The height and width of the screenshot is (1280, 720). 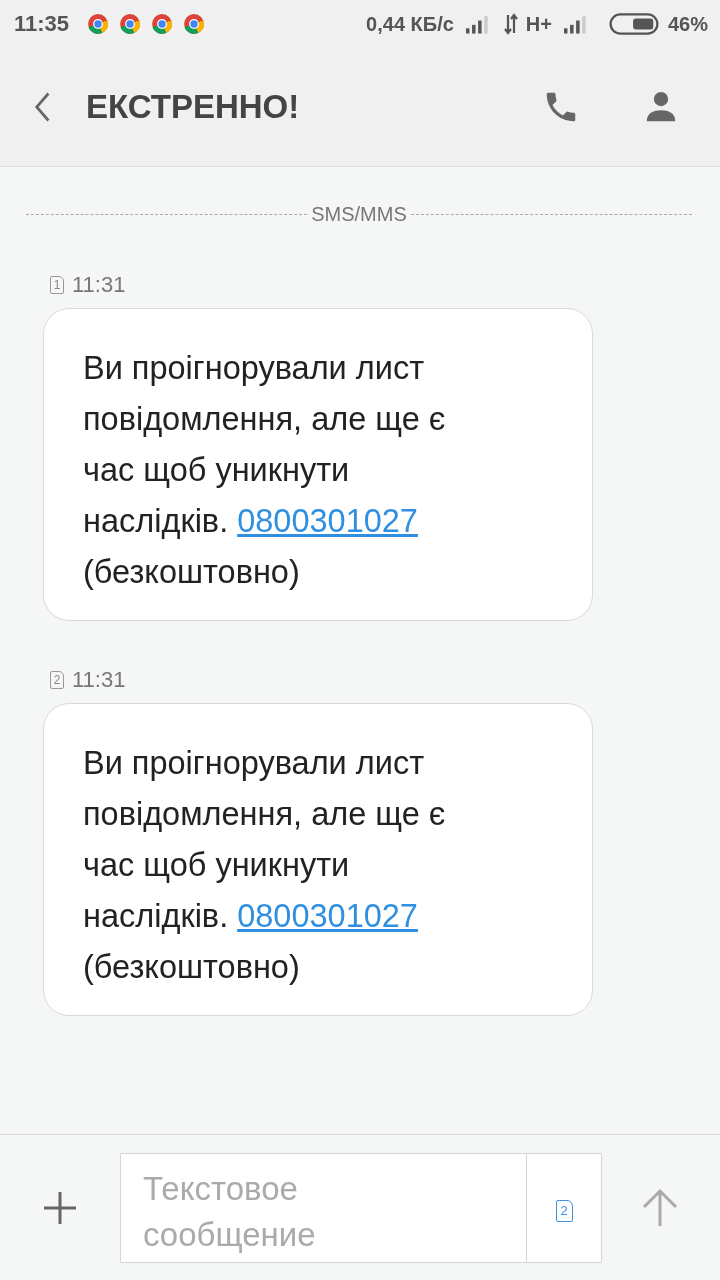 I want to click on data-transfer-icon, so click(x=510, y=24).